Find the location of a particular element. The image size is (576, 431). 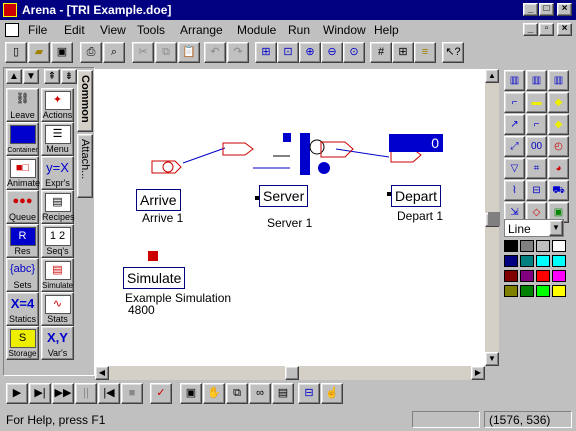

watch-icon: ⧉ is located at coordinates (237, 393).